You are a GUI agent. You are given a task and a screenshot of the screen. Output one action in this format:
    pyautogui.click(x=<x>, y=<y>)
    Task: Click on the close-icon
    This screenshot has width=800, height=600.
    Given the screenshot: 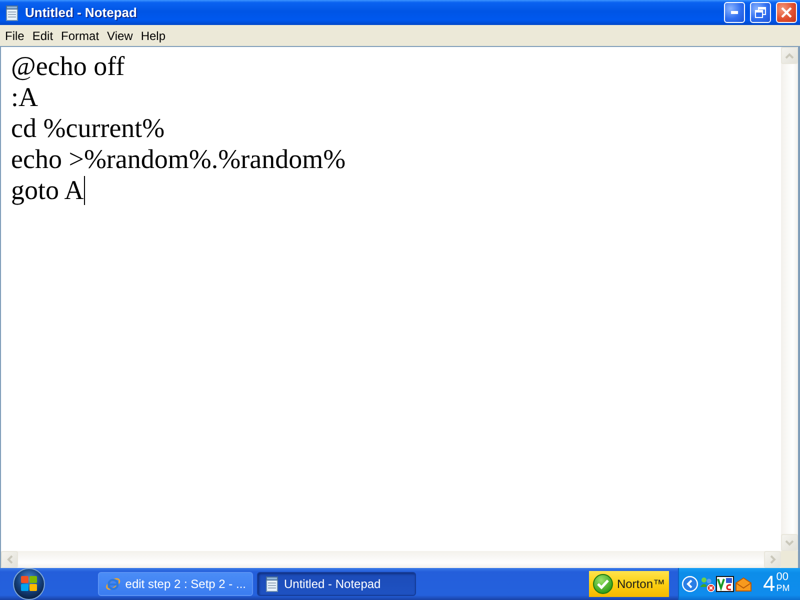 What is the action you would take?
    pyautogui.click(x=786, y=12)
    